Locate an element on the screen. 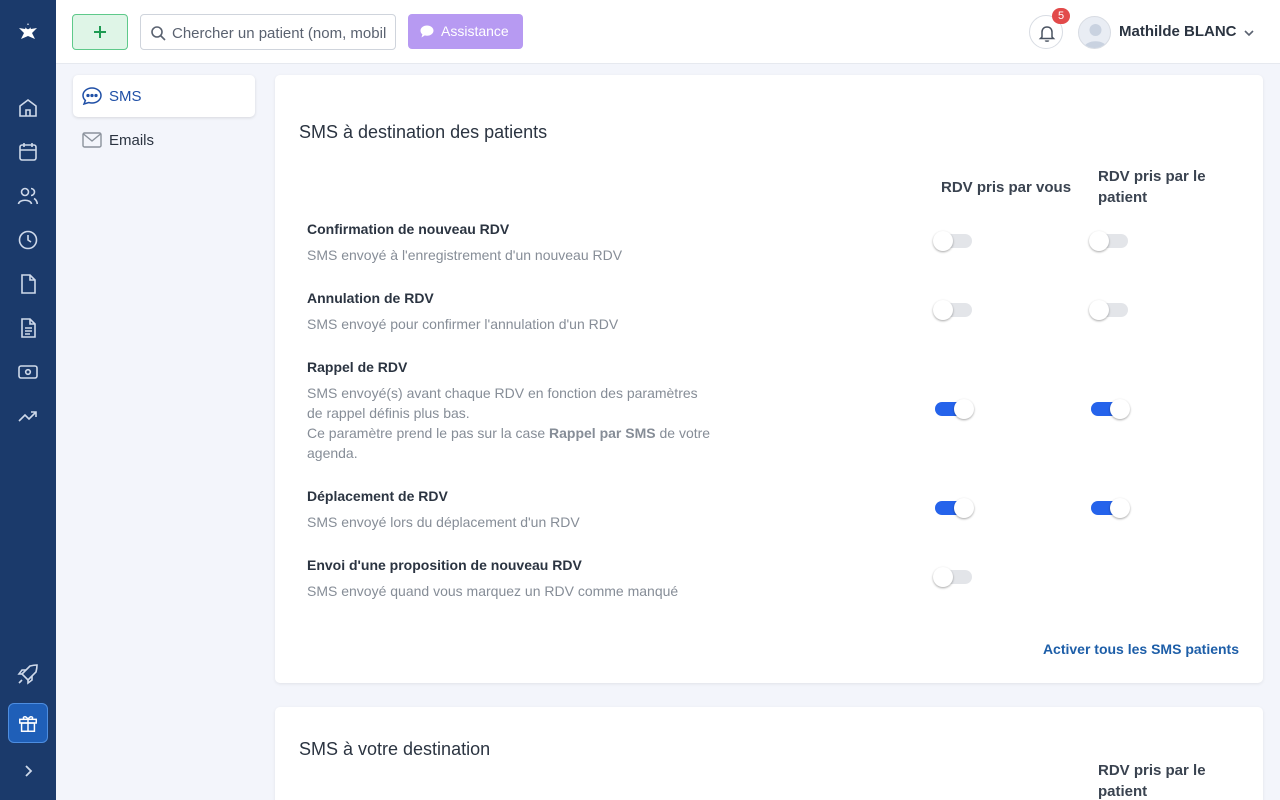 The width and height of the screenshot is (1280, 800). file-text-icon is located at coordinates (28, 328).